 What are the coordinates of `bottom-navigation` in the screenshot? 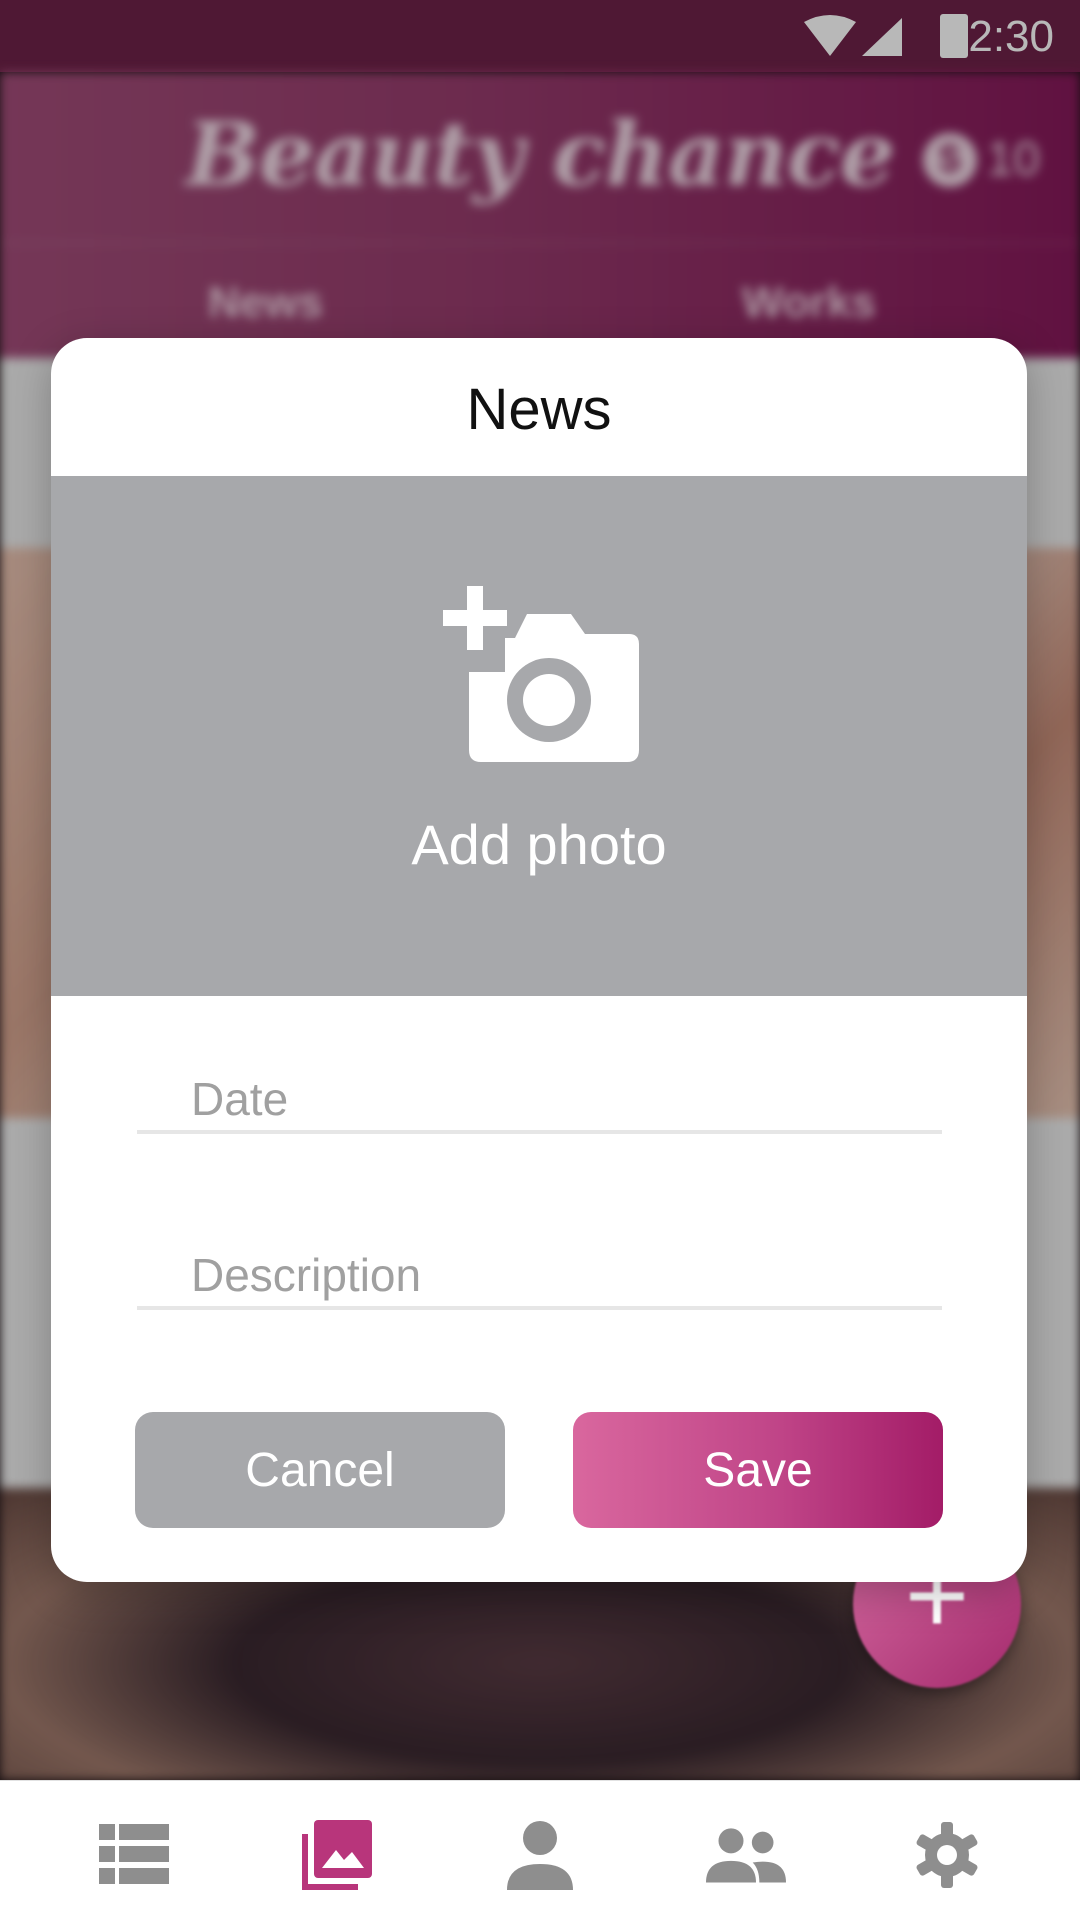 It's located at (540, 1850).